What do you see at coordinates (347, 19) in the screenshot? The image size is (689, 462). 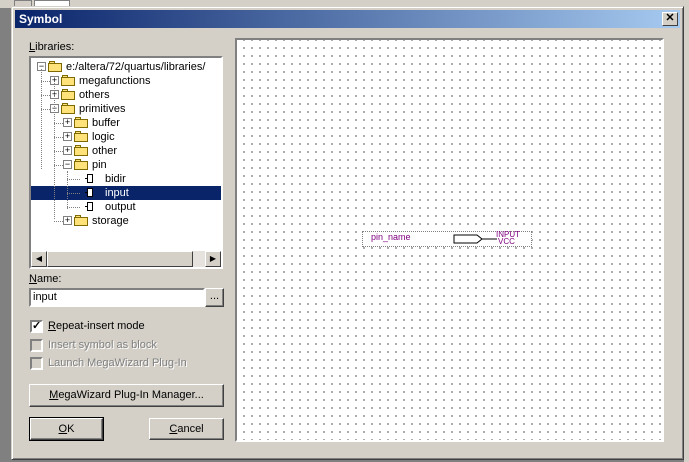 I see `title-bar: Symbol ✕` at bounding box center [347, 19].